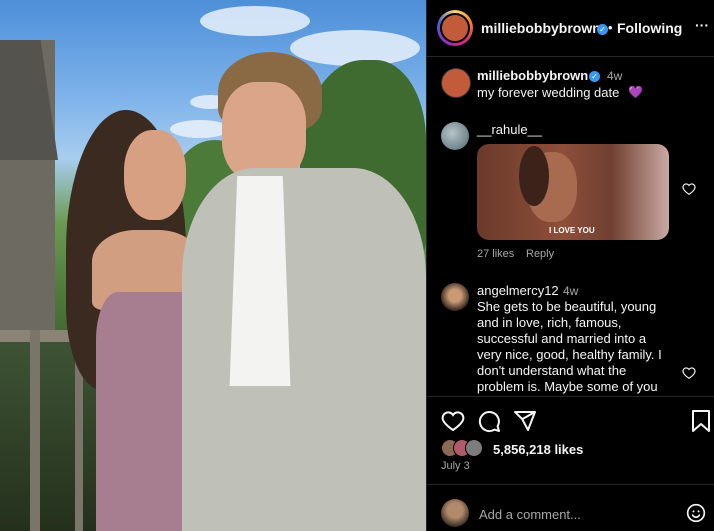 The height and width of the screenshot is (531, 714). I want to click on comment-time: 4w, so click(571, 291).